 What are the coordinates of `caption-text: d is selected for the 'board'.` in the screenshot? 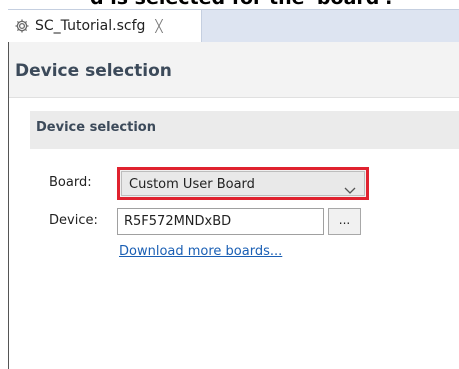 It's located at (229, 4).